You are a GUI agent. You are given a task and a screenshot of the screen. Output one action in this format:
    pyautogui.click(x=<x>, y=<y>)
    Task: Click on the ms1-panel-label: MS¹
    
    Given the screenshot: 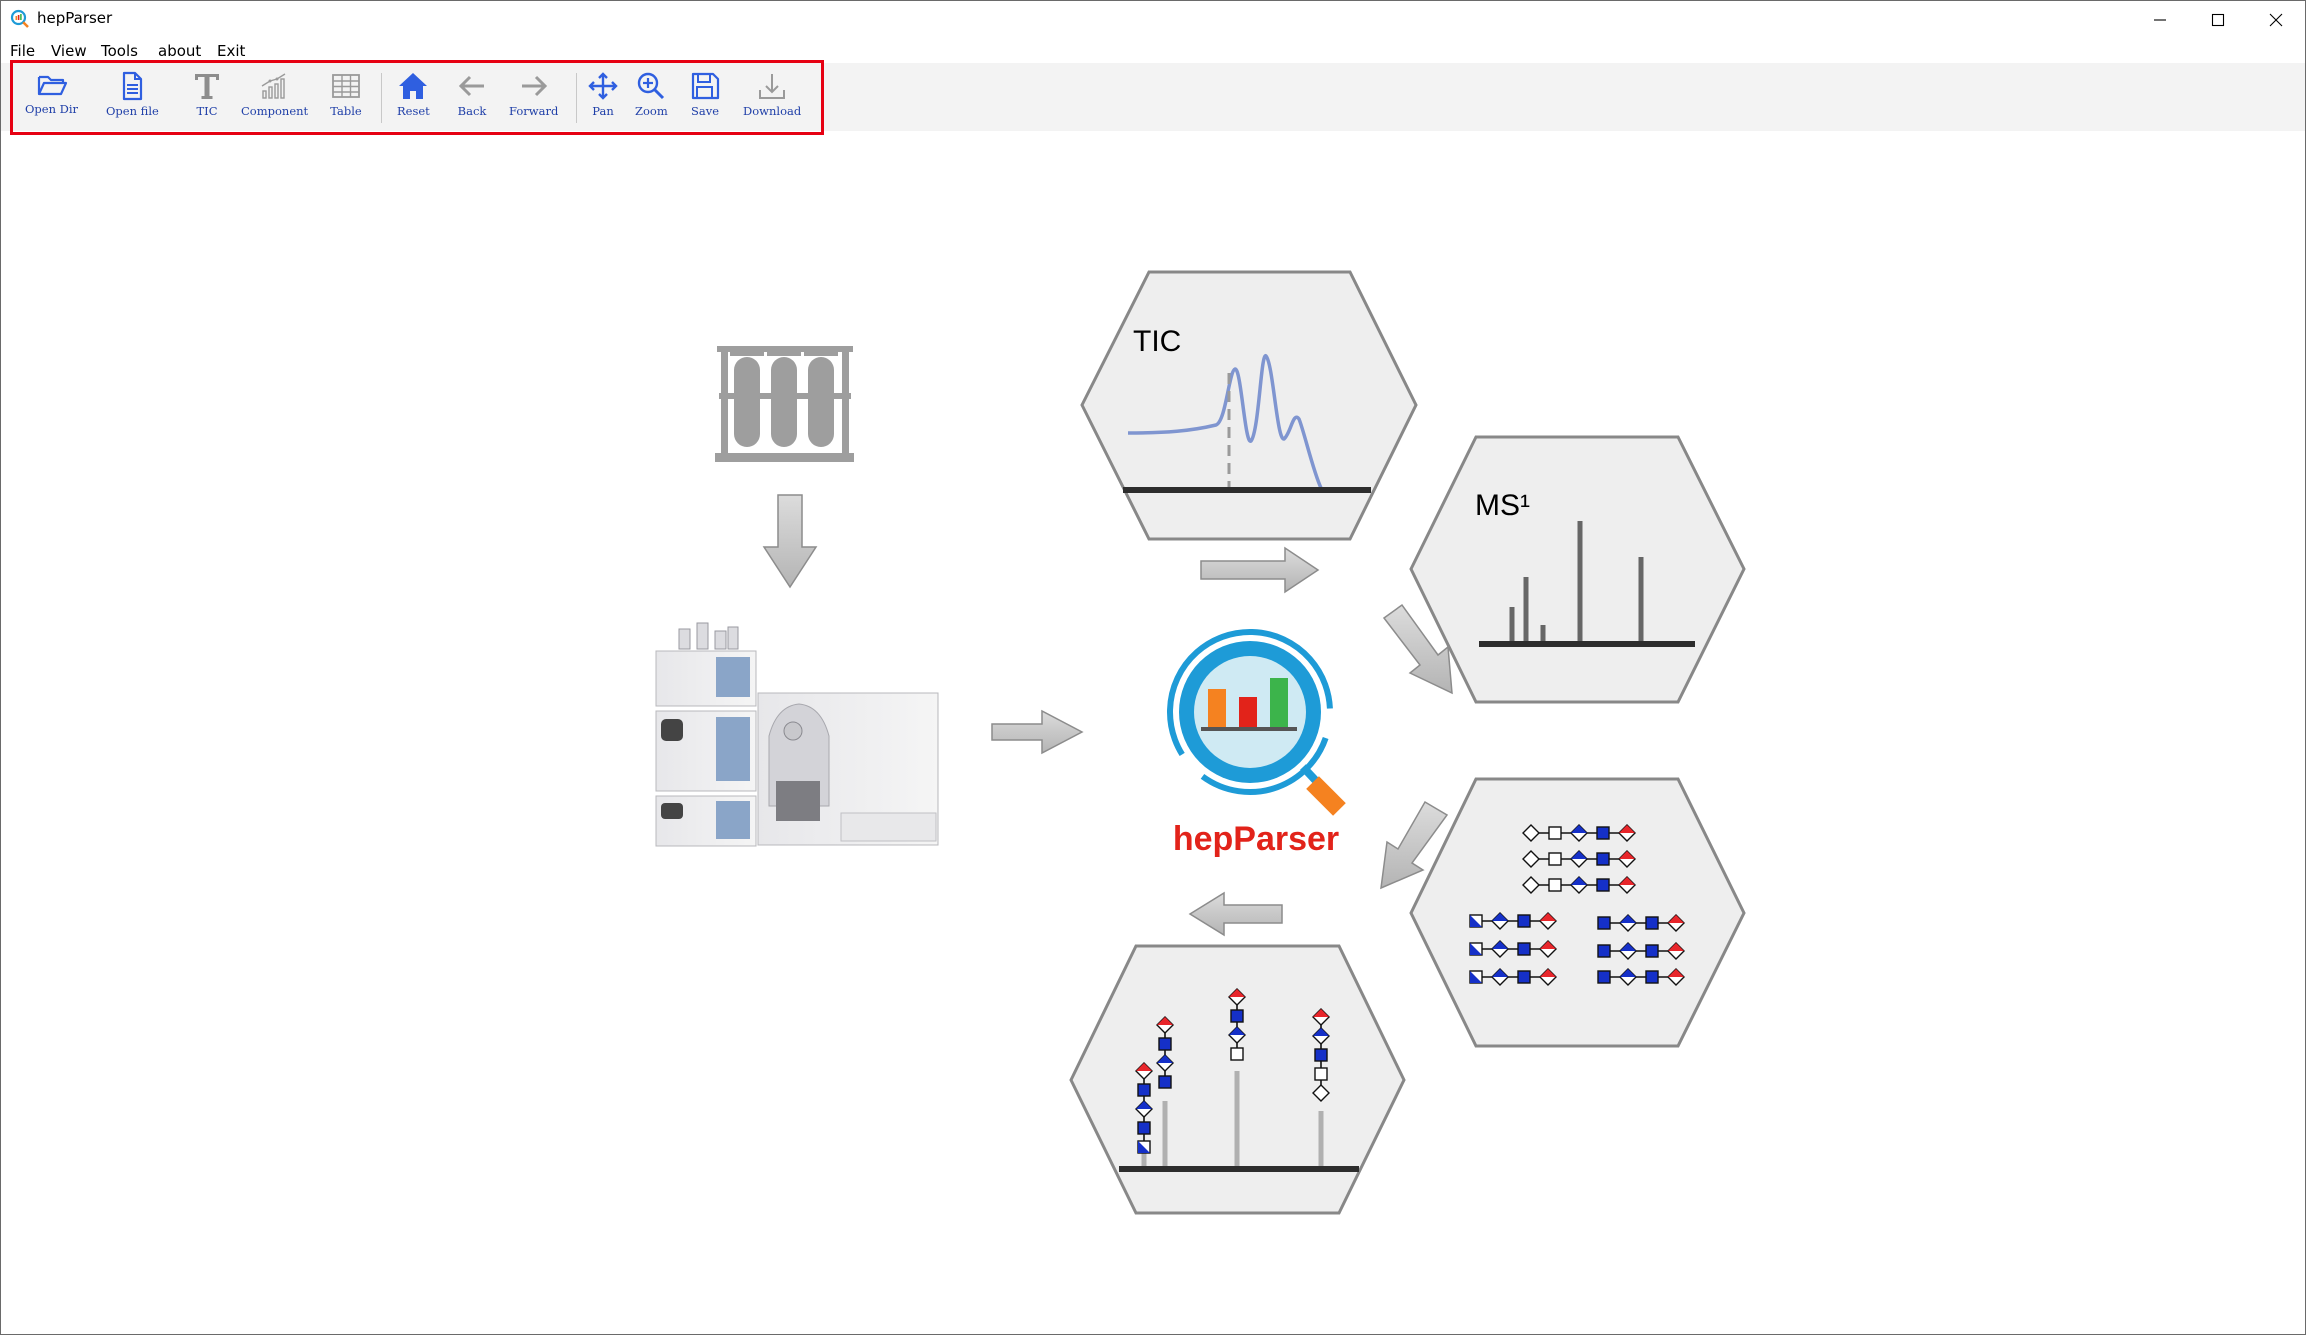 What is the action you would take?
    pyautogui.click(x=1502, y=505)
    